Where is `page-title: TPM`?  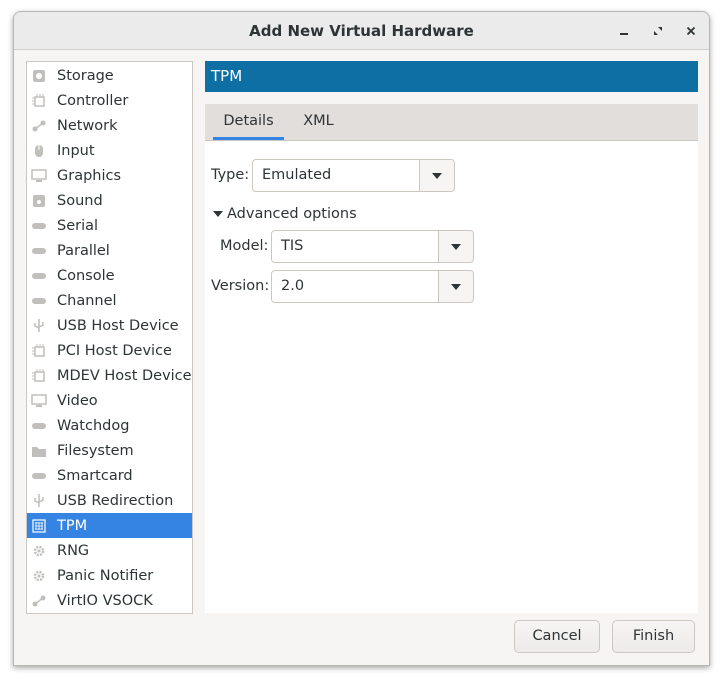
page-title: TPM is located at coordinates (451, 76).